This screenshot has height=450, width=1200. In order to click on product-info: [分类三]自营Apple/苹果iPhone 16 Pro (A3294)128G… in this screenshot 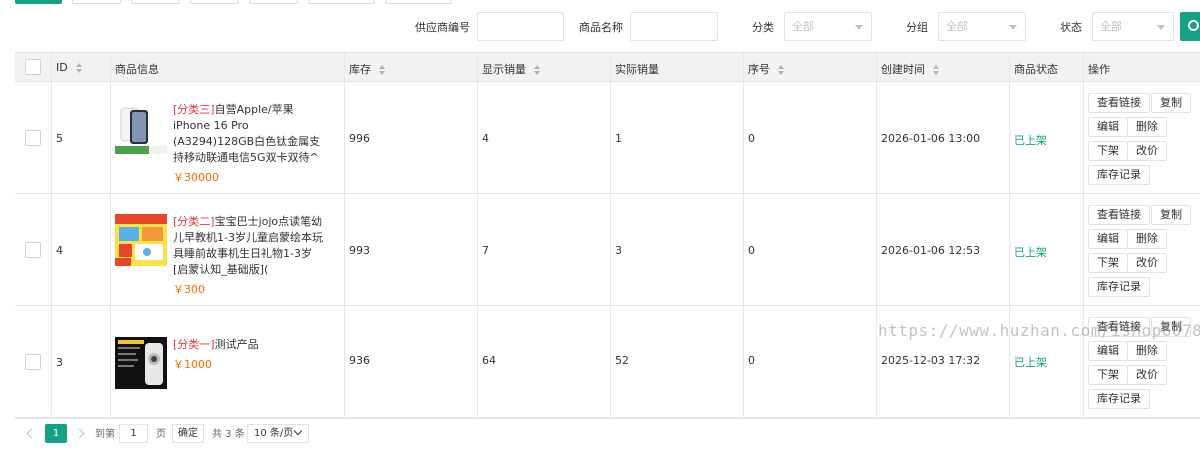, I will do `click(248, 144)`.